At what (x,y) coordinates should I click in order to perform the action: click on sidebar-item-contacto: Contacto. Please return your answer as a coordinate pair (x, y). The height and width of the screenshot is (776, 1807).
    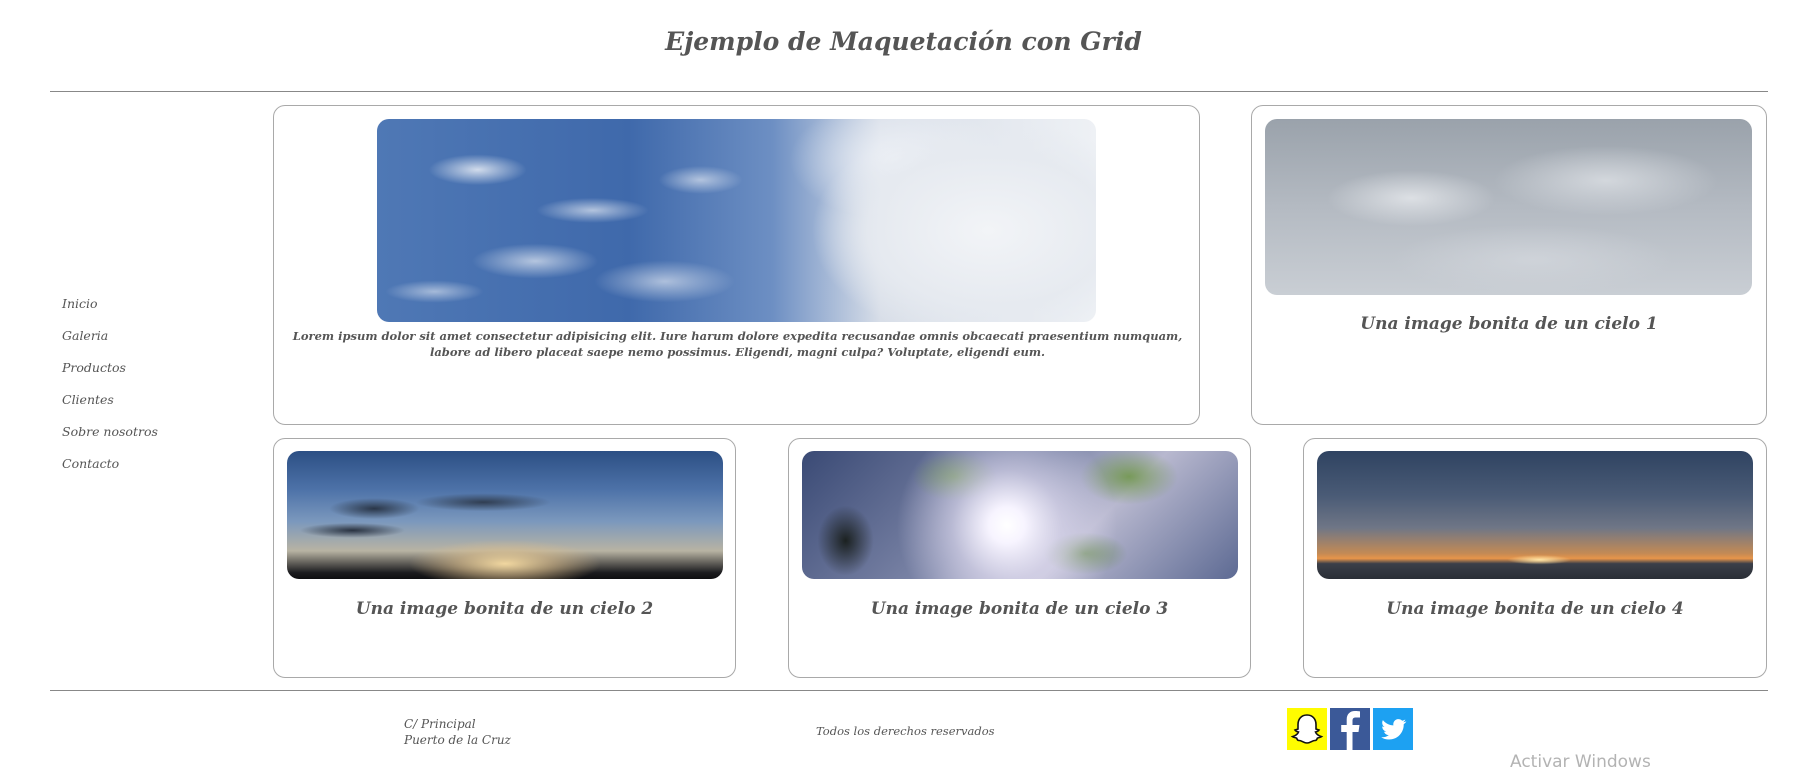
    Looking at the image, I should click on (110, 472).